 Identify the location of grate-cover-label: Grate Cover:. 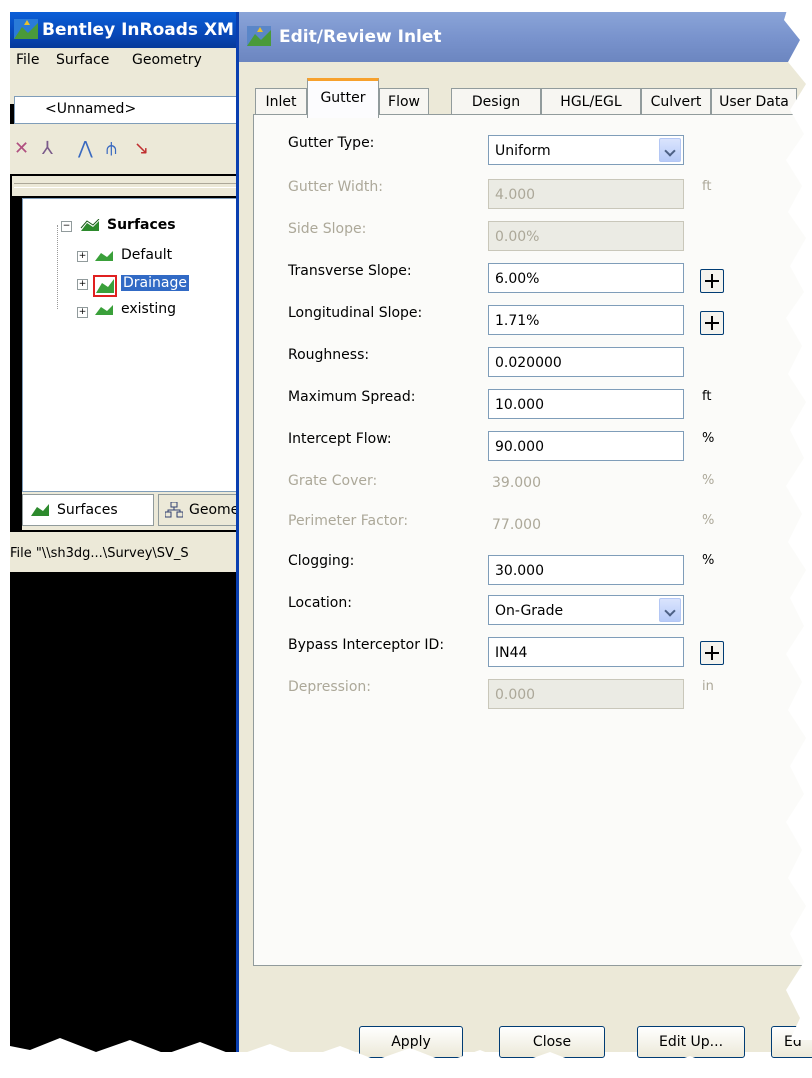
(333, 481).